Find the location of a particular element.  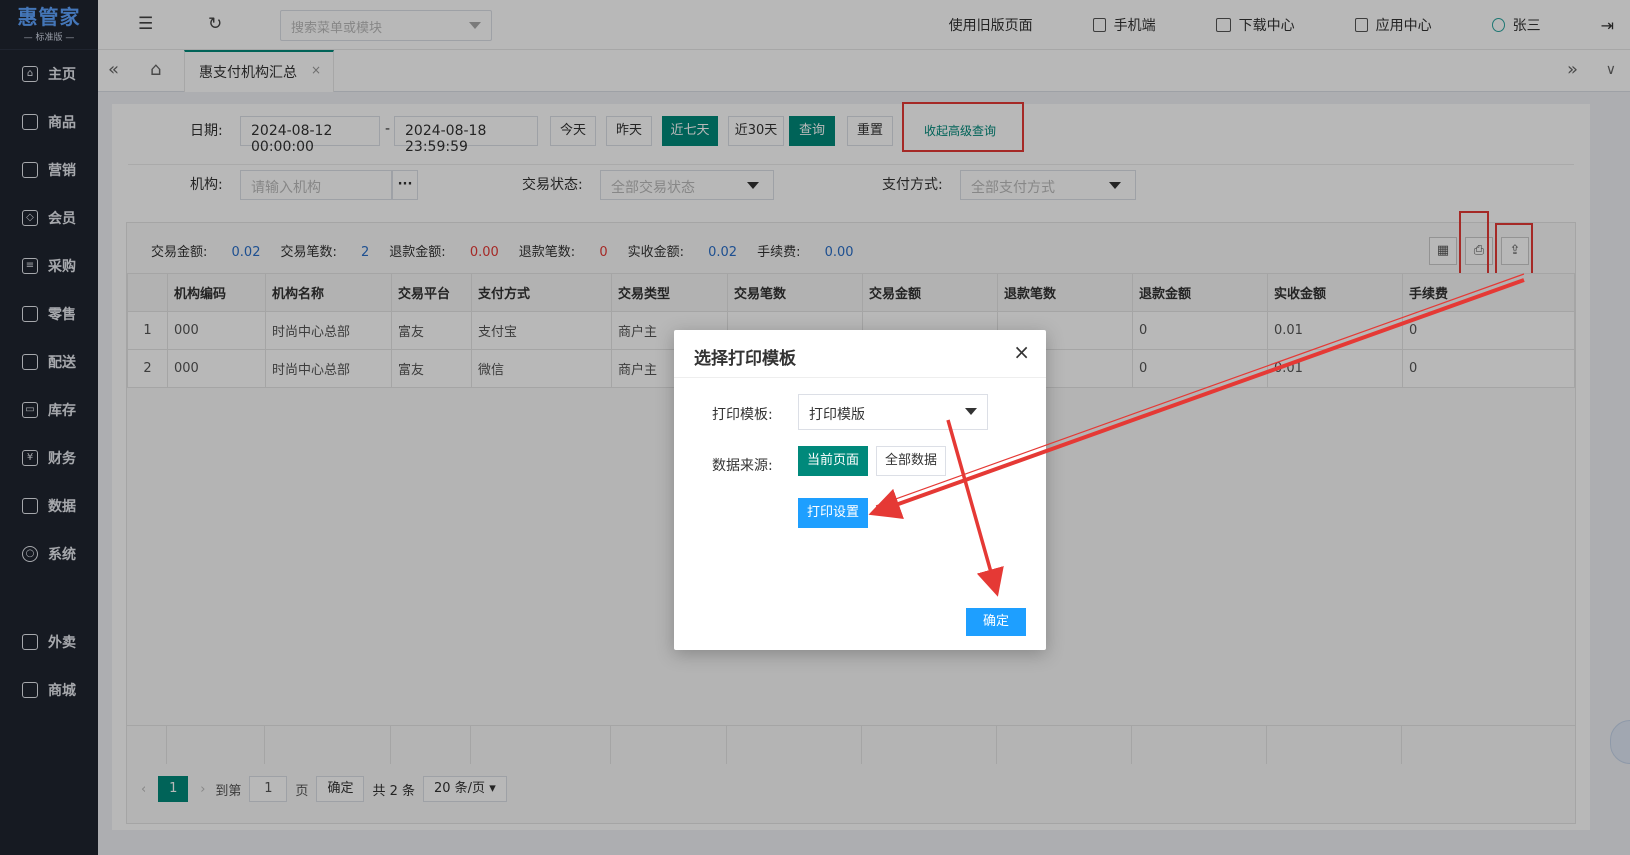

template-select: 打印模版 is located at coordinates (893, 412).